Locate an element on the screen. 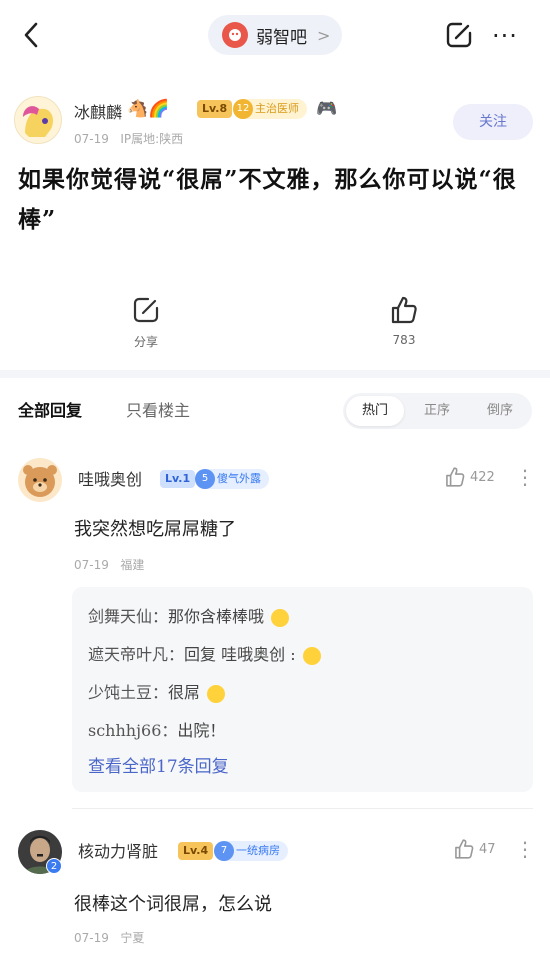 The image size is (550, 961). author-emoji: 🐴🌈 is located at coordinates (148, 109).